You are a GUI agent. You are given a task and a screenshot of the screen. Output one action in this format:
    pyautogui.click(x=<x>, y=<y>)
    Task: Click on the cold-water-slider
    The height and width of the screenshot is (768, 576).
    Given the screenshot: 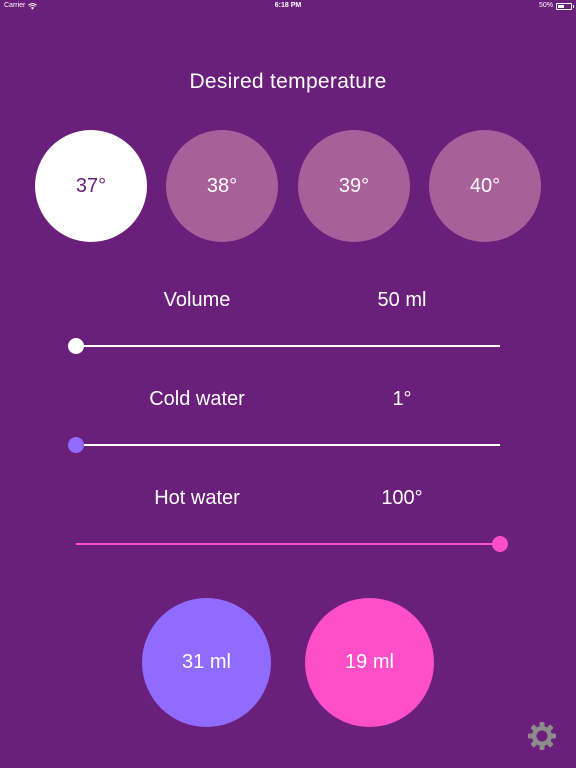 What is the action you would take?
    pyautogui.click(x=284, y=445)
    